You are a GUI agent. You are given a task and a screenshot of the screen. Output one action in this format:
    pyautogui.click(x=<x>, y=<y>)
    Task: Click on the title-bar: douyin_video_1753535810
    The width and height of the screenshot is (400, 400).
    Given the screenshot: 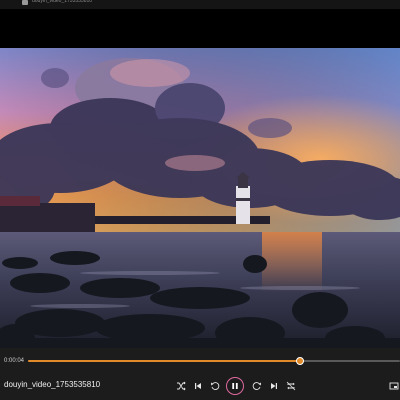 What is the action you would take?
    pyautogui.click(x=200, y=4)
    